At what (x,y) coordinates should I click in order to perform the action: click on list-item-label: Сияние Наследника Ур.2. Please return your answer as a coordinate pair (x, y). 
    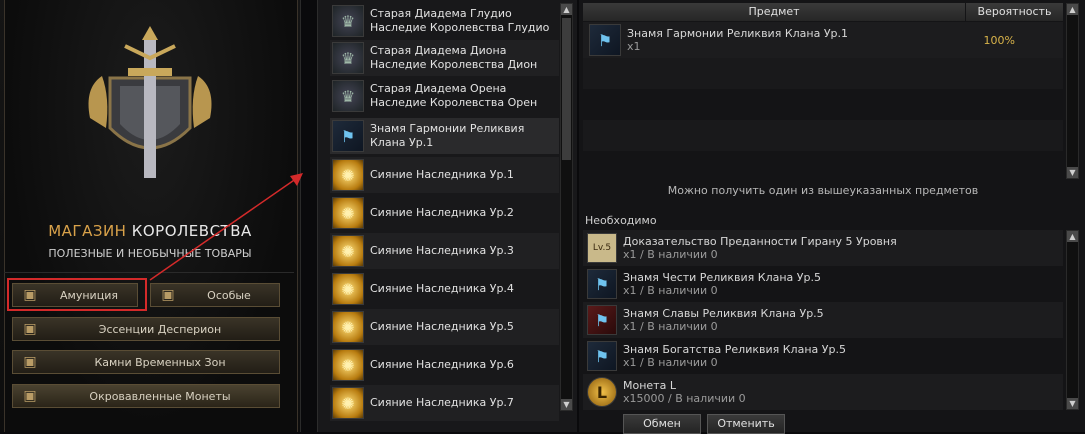
    Looking at the image, I should click on (442, 212).